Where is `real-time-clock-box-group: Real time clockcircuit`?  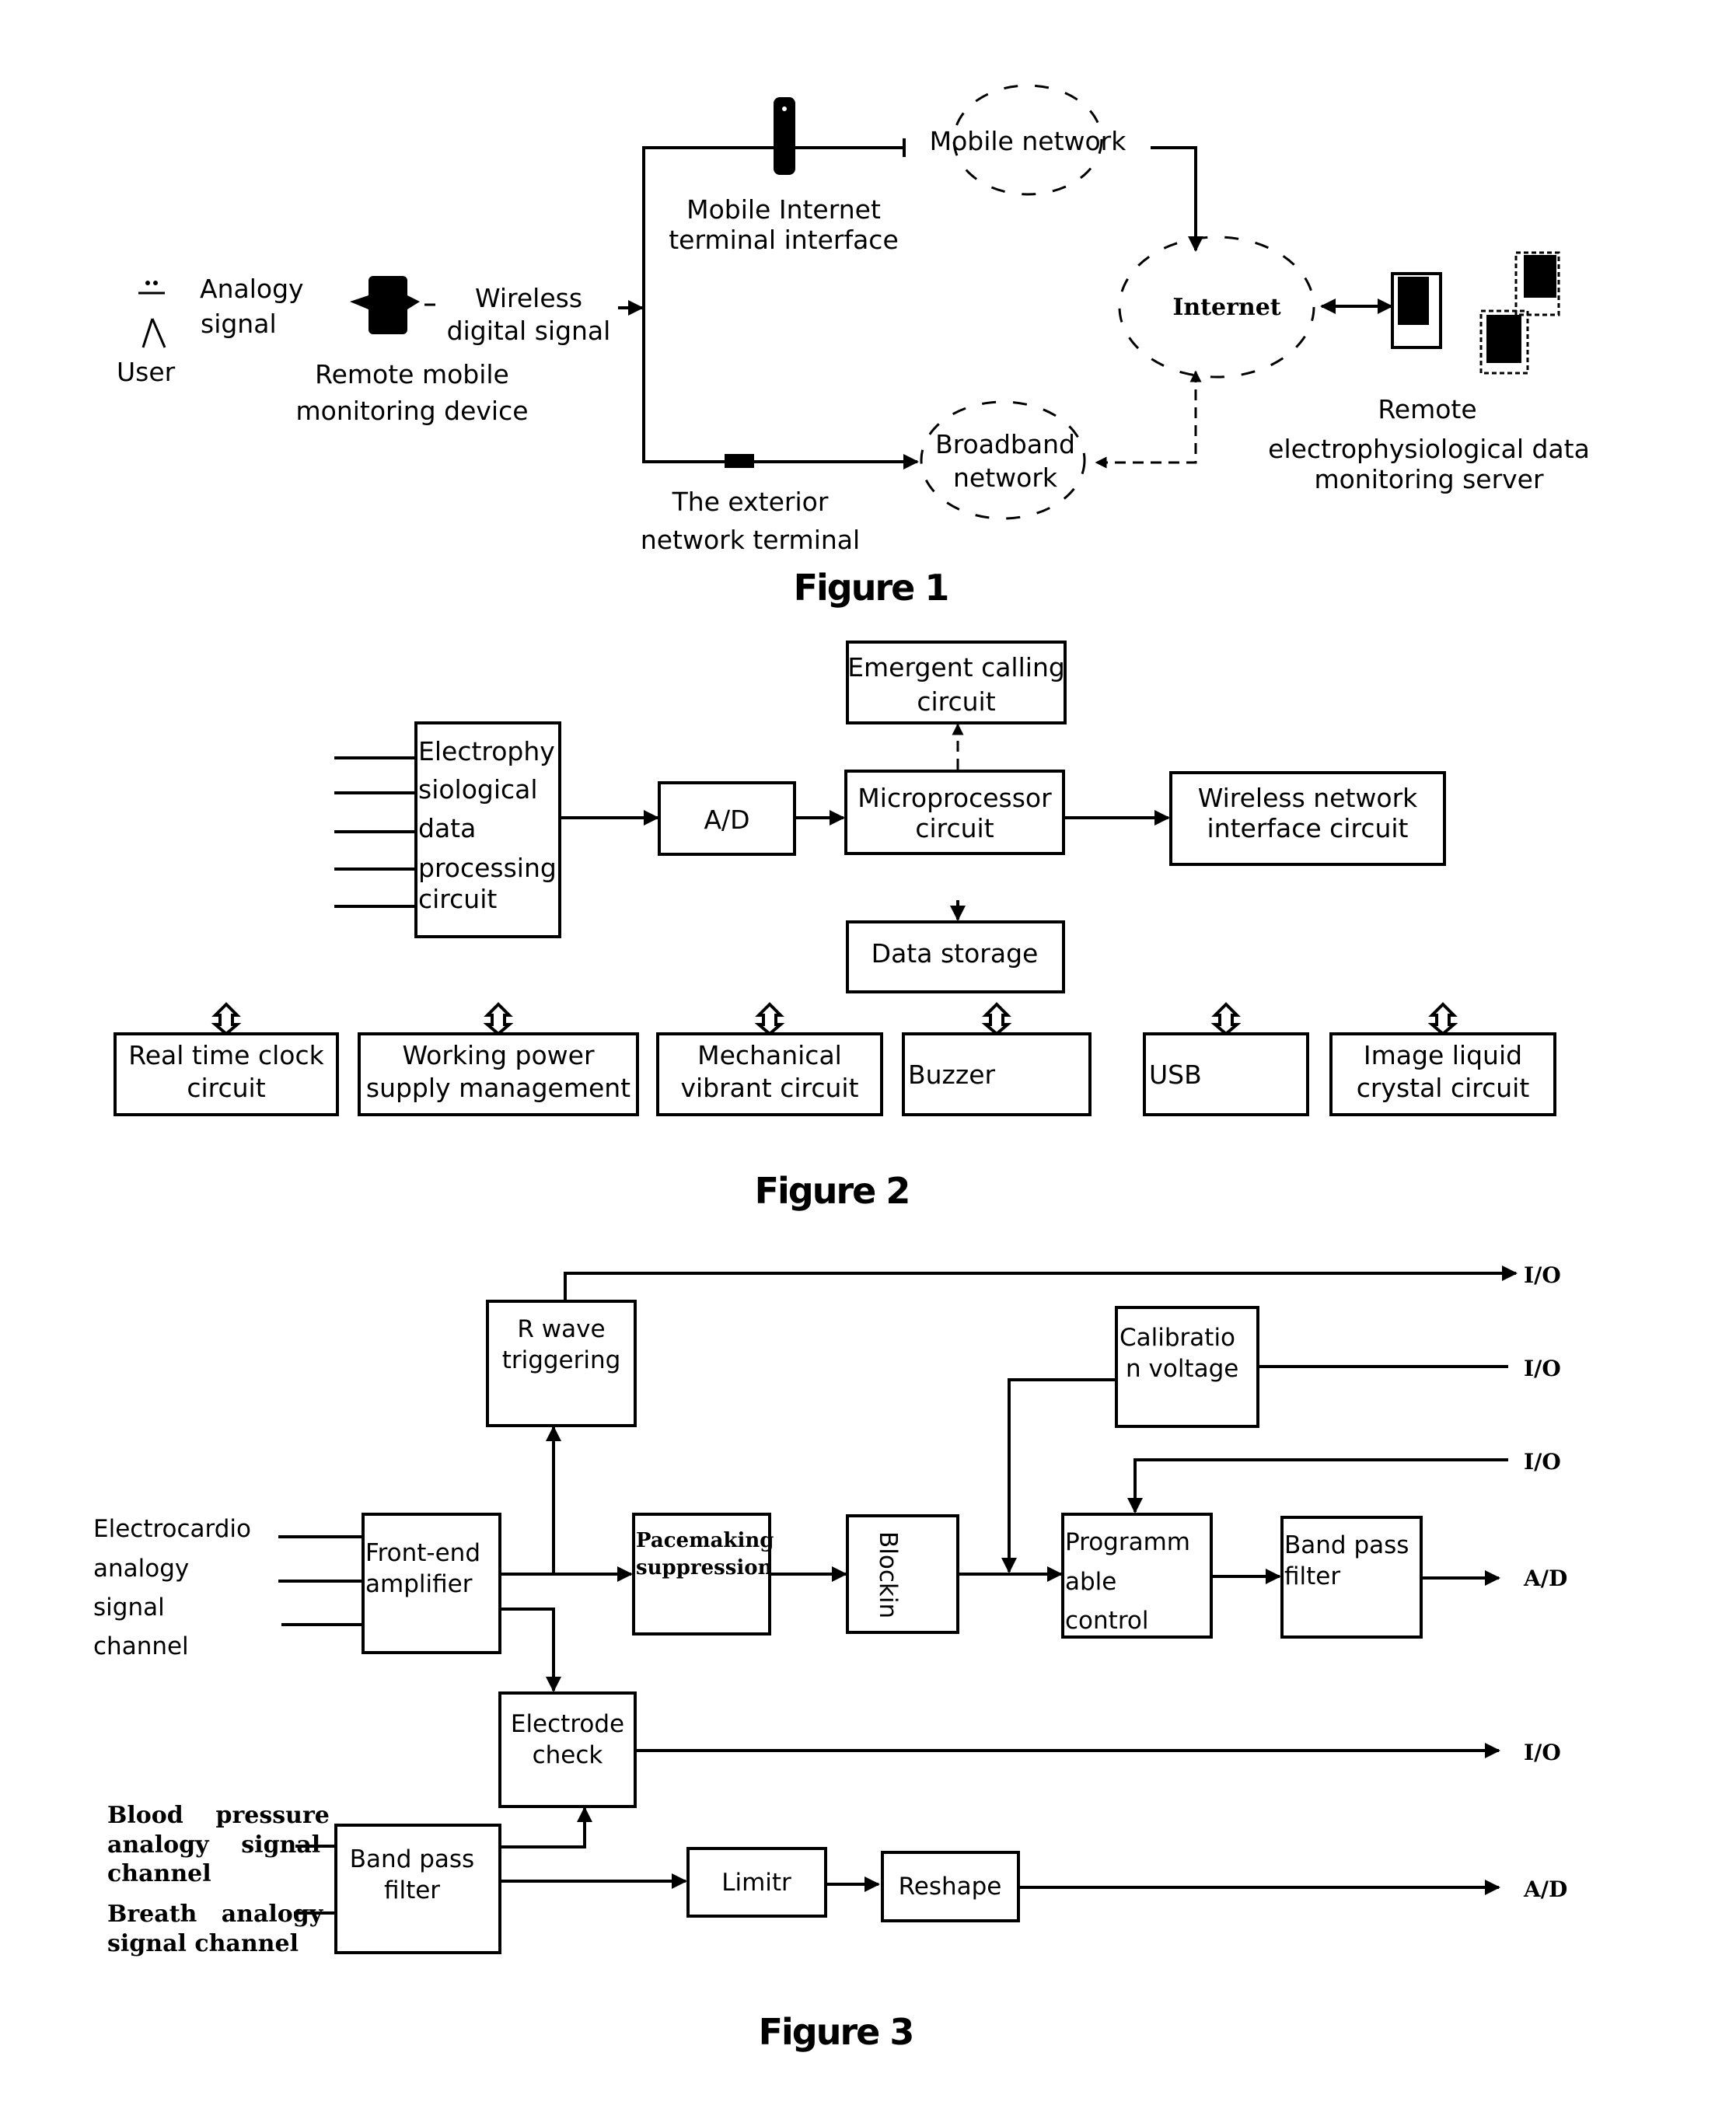
real-time-clock-box-group: Real time clockcircuit is located at coordinates (226, 1059).